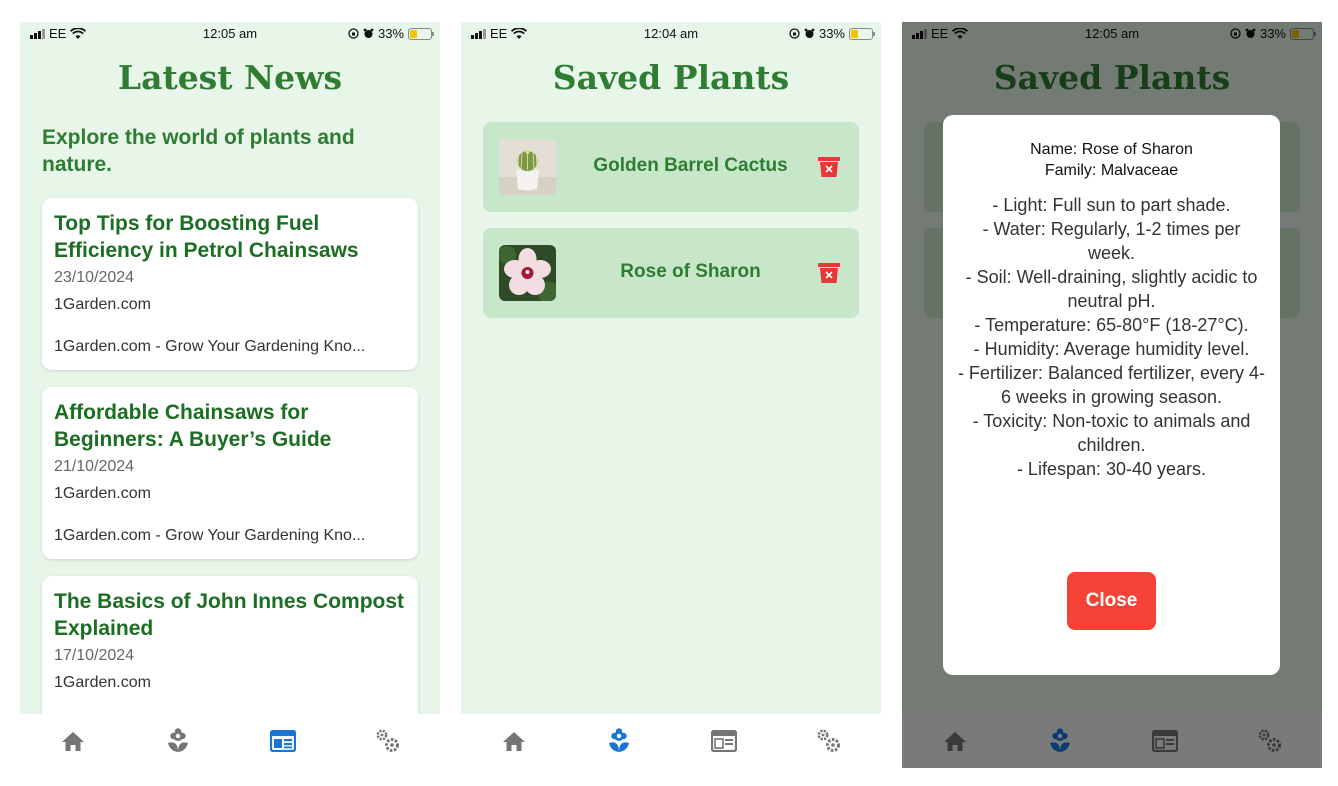 This screenshot has width=1338, height=786. What do you see at coordinates (1111, 205) in the screenshot?
I see `care-light: - Light: Full sun to part shade.` at bounding box center [1111, 205].